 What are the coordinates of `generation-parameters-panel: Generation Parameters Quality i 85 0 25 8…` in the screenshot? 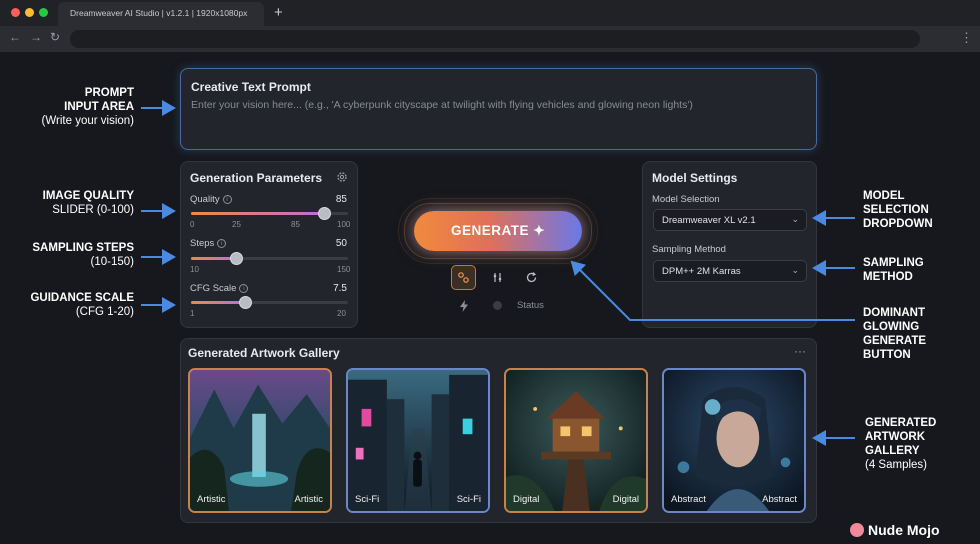 It's located at (269, 244).